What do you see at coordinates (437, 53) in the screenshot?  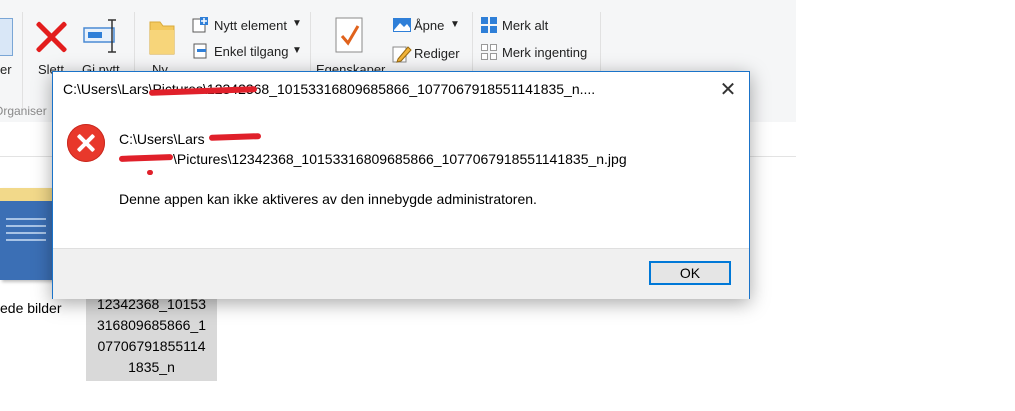 I see `edit-label: Rediger` at bounding box center [437, 53].